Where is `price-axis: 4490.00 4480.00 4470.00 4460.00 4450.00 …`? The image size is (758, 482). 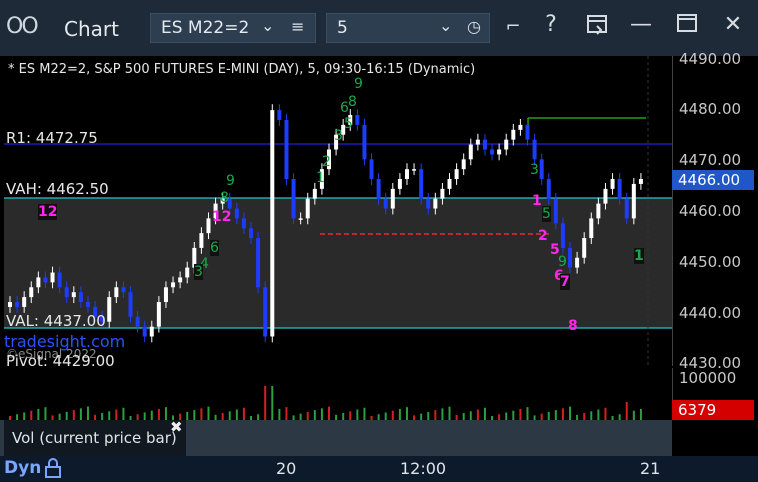
price-axis: 4490.00 4480.00 4470.00 4460.00 4450.00 … is located at coordinates (715, 211).